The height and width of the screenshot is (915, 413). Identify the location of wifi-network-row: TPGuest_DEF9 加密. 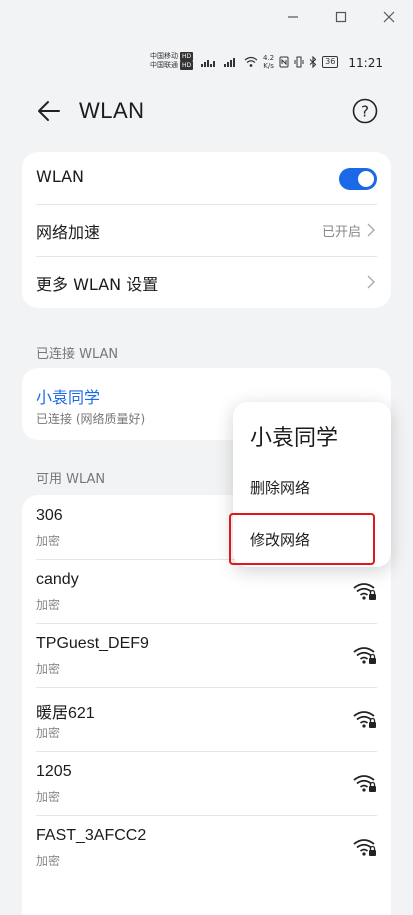
(206, 655).